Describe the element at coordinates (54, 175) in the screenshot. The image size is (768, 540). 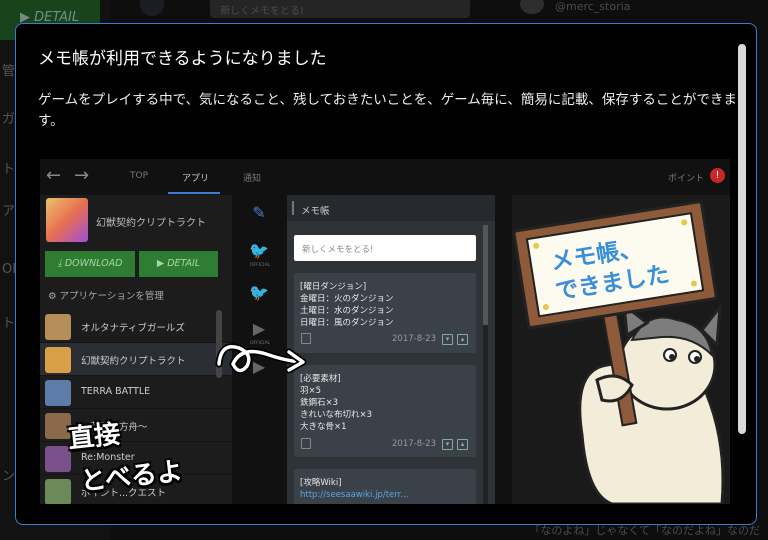
I see `back-arrow-icon: ←` at that location.